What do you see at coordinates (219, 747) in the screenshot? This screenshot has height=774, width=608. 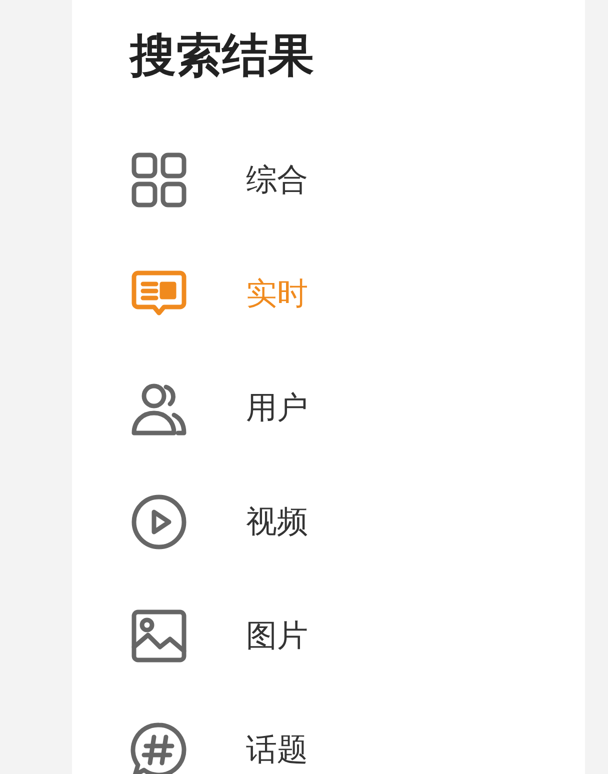 I see `category-tab: 话题` at bounding box center [219, 747].